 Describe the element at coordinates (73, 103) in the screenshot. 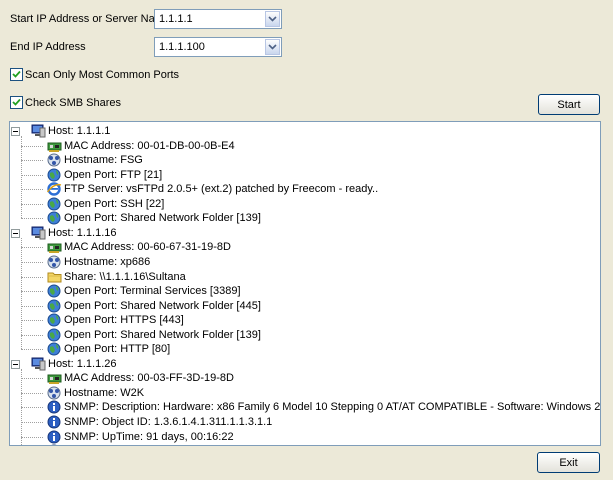

I see `smb-shares-label: Check SMB Shares` at that location.